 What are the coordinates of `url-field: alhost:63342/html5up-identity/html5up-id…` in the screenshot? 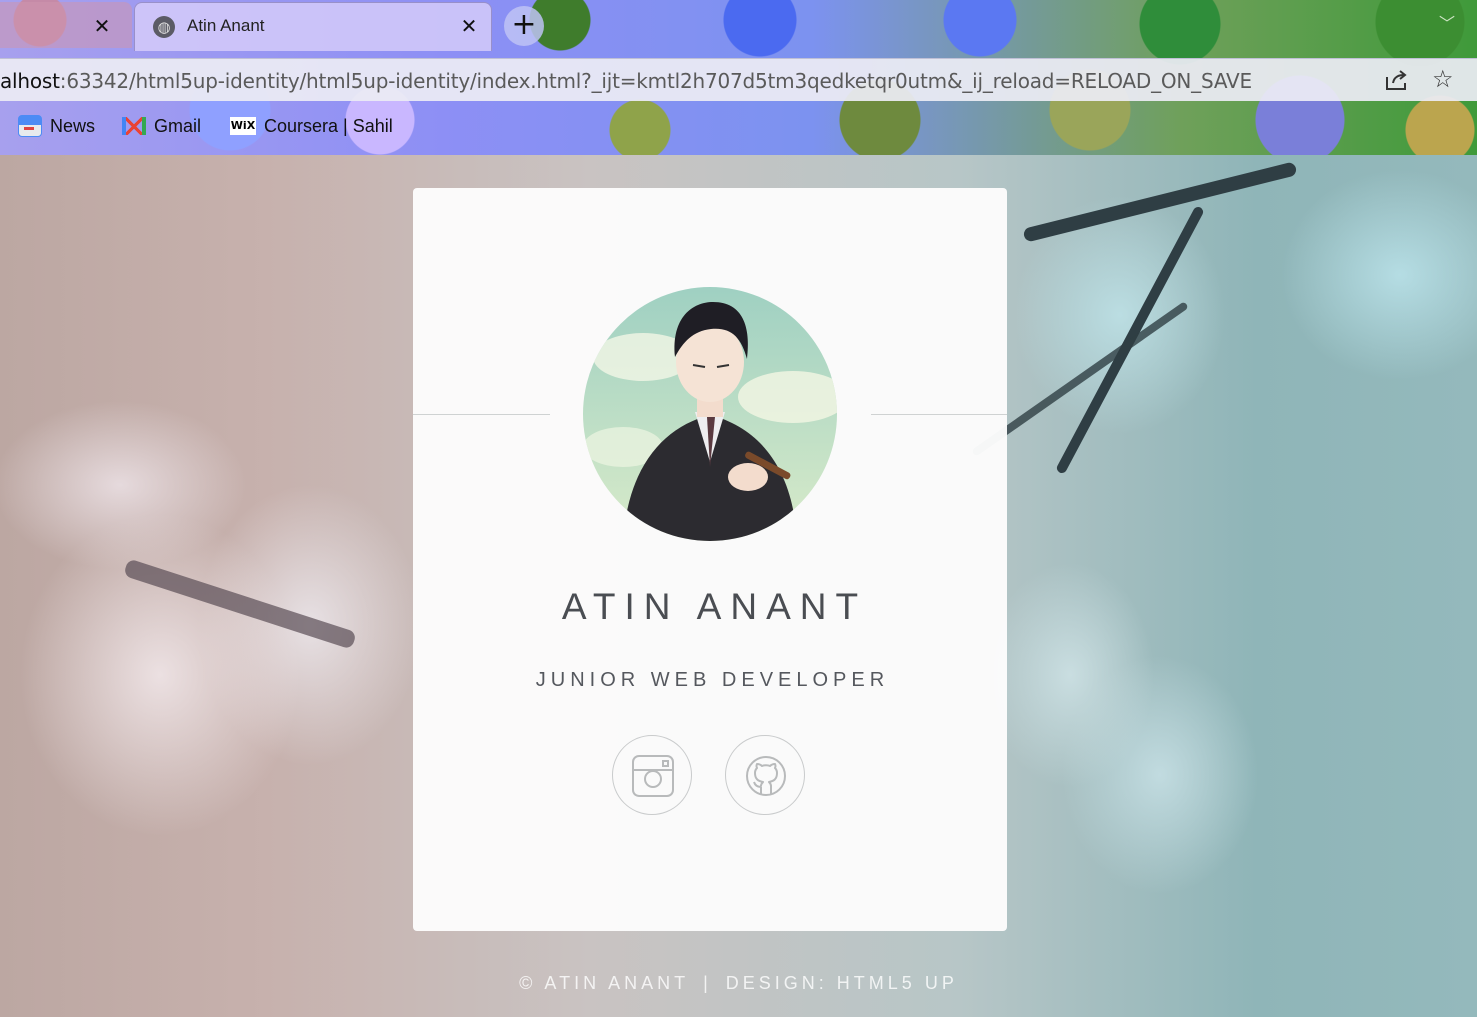 It's located at (626, 81).